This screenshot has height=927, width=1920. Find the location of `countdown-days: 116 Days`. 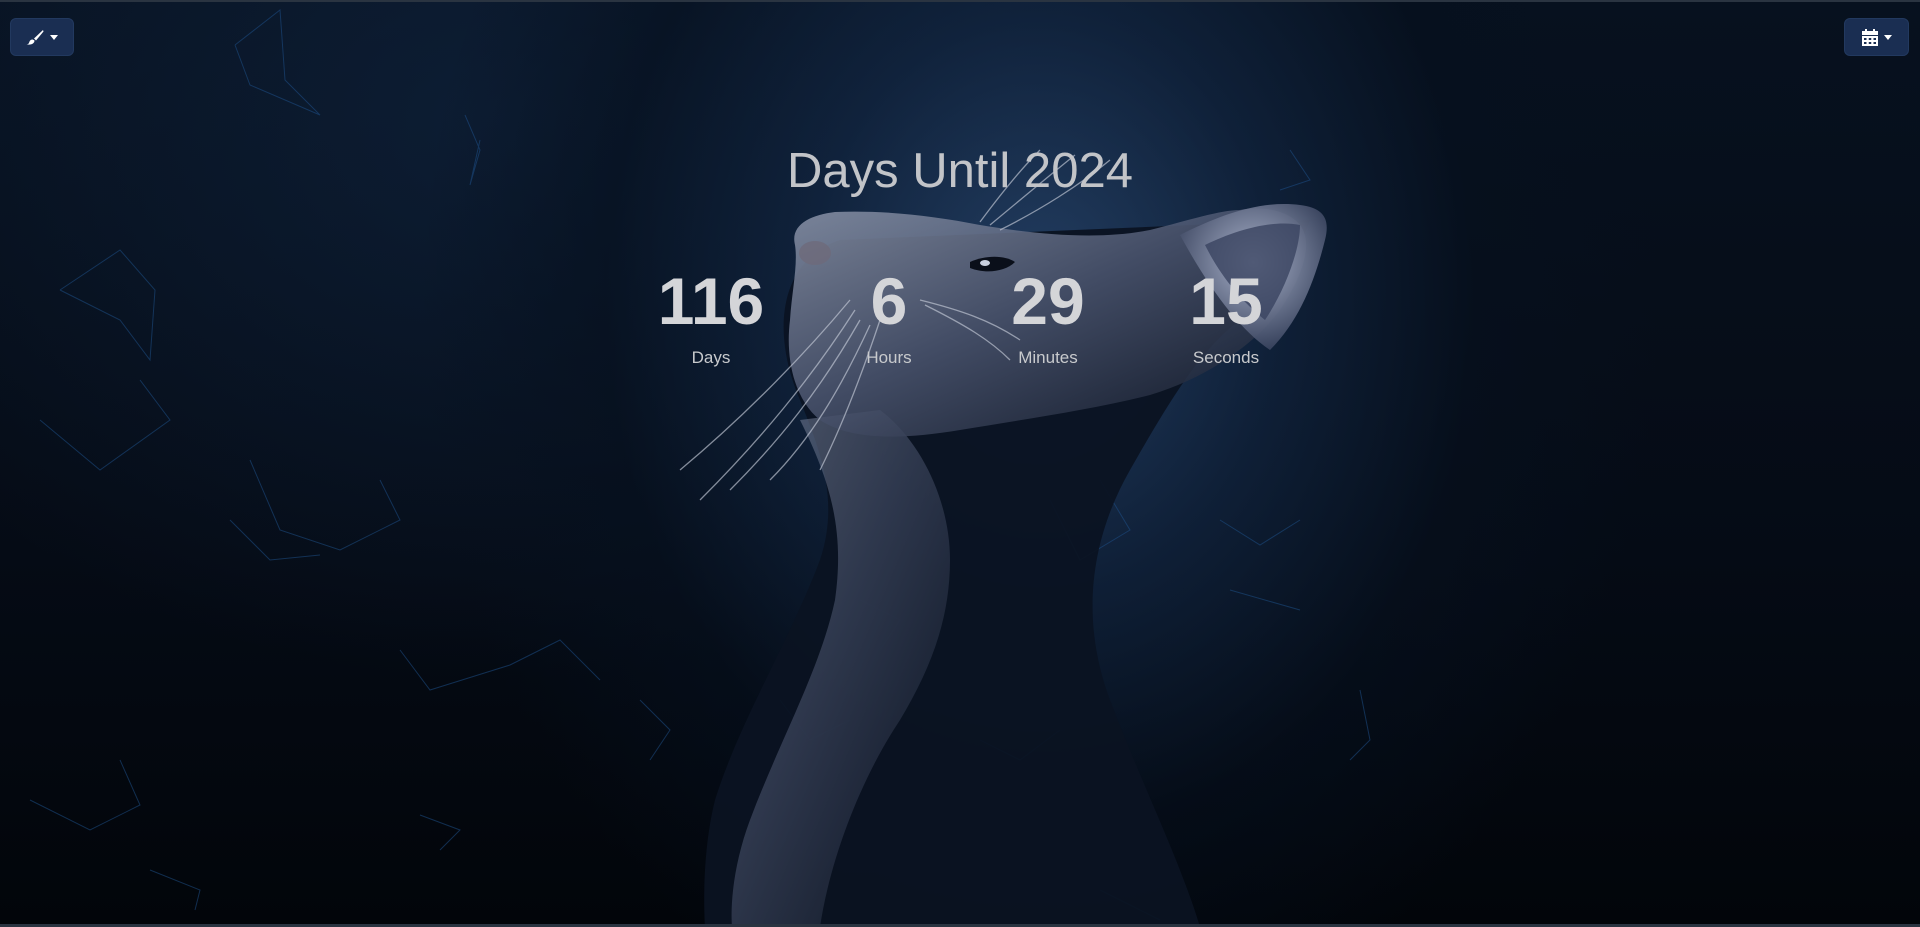

countdown-days: 116 Days is located at coordinates (711, 315).